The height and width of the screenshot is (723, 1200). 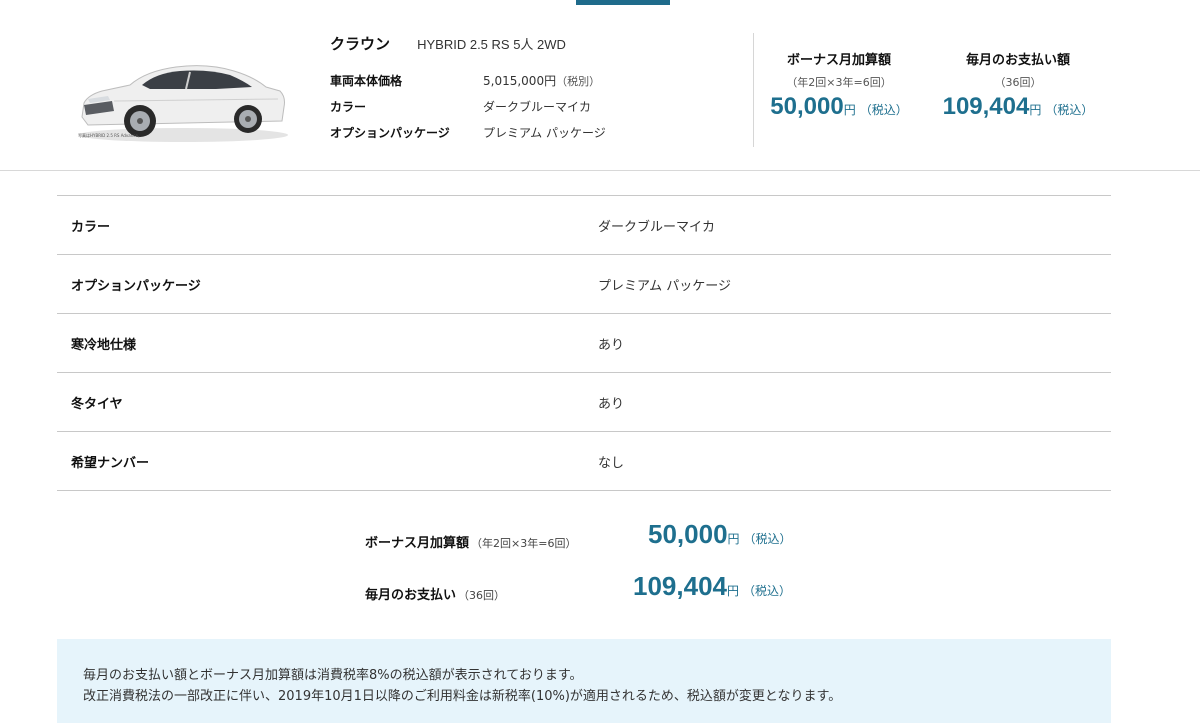 I want to click on total-bonus-amount-group: 50,000円 （税込）, so click(x=720, y=534).